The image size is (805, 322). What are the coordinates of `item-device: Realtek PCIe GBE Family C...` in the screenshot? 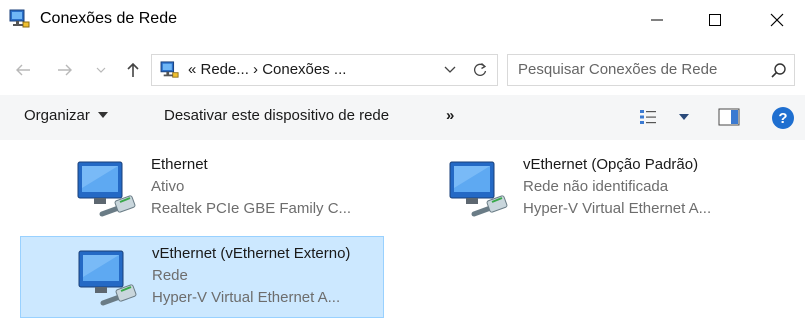 It's located at (251, 208).